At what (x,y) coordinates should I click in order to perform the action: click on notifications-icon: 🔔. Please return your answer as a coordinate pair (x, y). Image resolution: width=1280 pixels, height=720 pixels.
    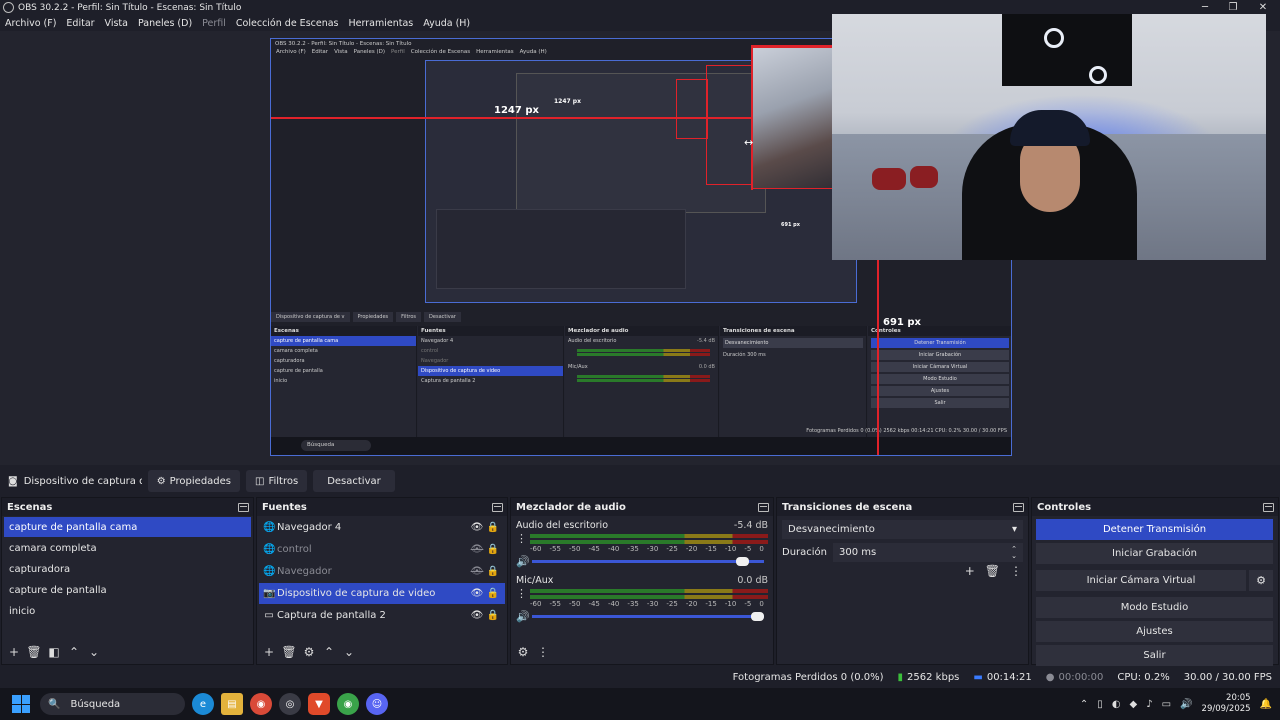
    Looking at the image, I should click on (1266, 704).